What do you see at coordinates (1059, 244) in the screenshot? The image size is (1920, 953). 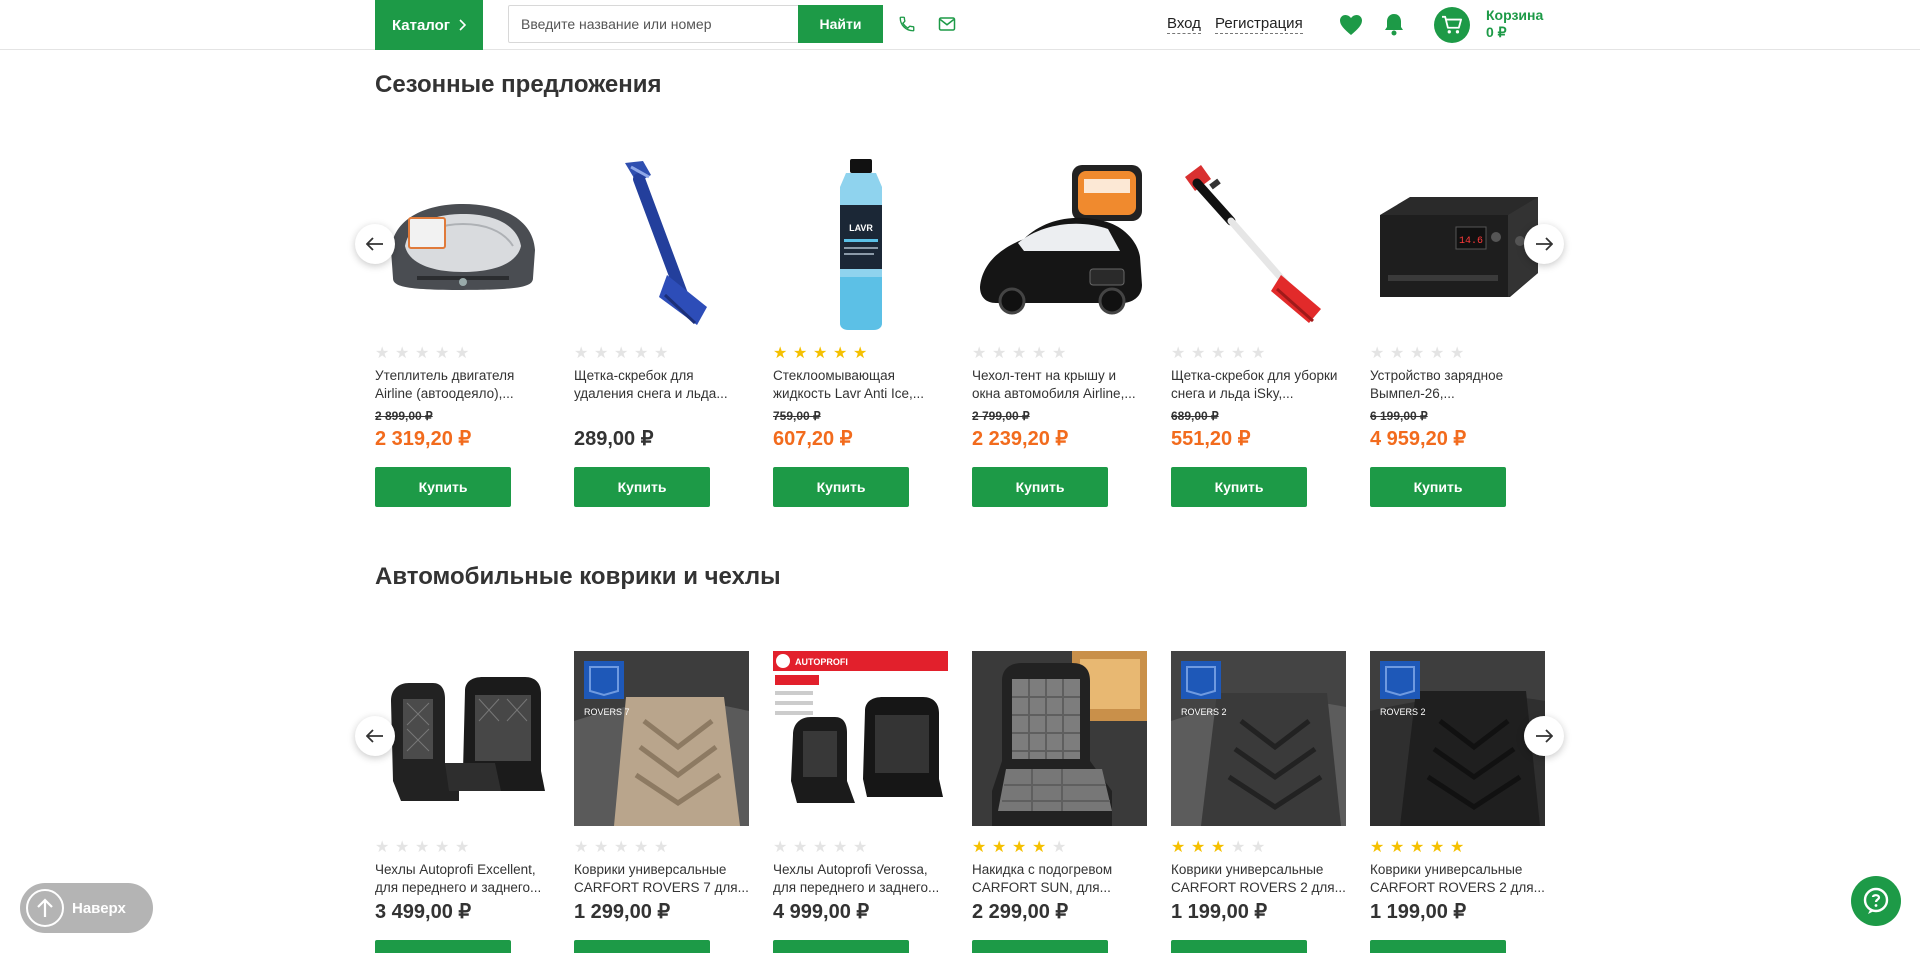 I see `car-cover-image` at bounding box center [1059, 244].